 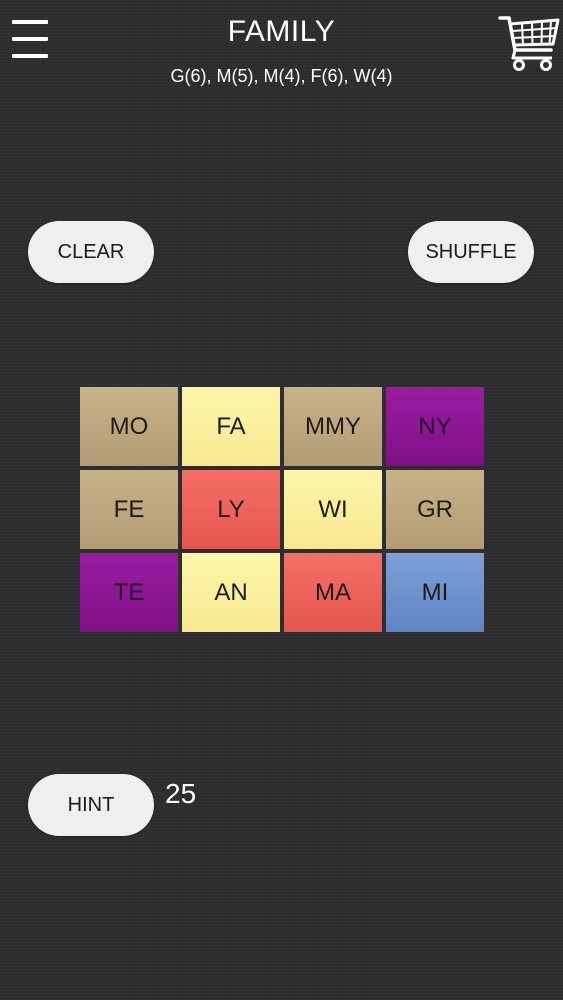 What do you see at coordinates (91, 805) in the screenshot?
I see `hint-button: HINT` at bounding box center [91, 805].